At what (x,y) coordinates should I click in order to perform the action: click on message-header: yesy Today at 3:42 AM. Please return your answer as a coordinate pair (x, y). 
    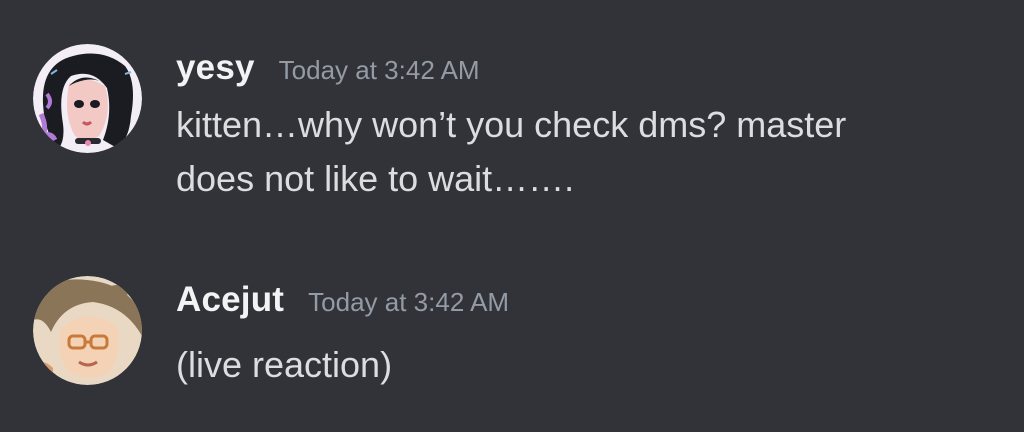
    Looking at the image, I should click on (328, 68).